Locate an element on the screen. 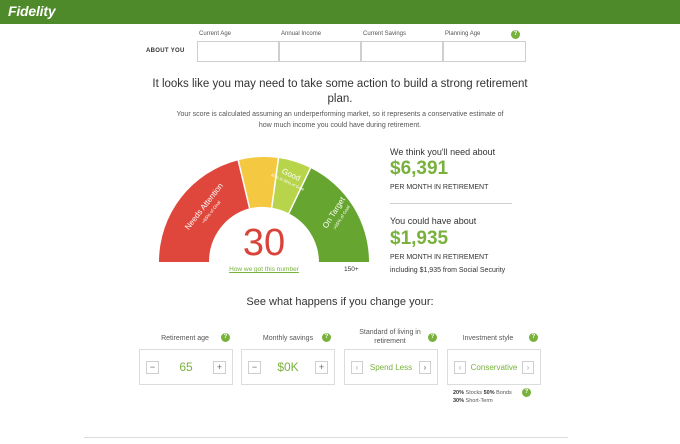  have-unit: PER MONTH IN RETIREMENT is located at coordinates (439, 257).